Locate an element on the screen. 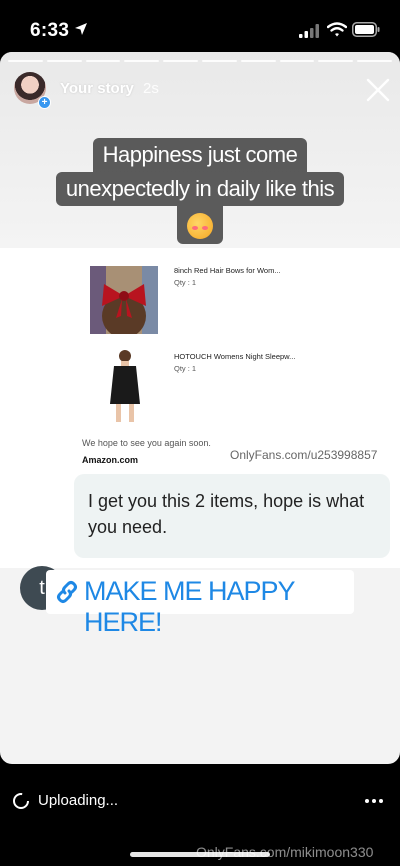 The image size is (400, 866). link-icon is located at coordinates (67, 592).